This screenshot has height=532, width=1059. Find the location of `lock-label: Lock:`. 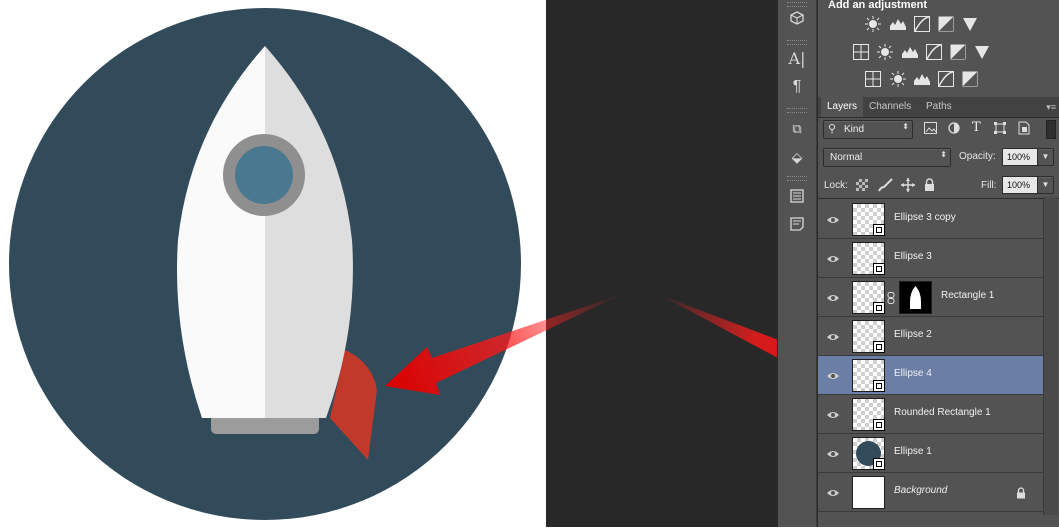

lock-label: Lock: is located at coordinates (836, 185).